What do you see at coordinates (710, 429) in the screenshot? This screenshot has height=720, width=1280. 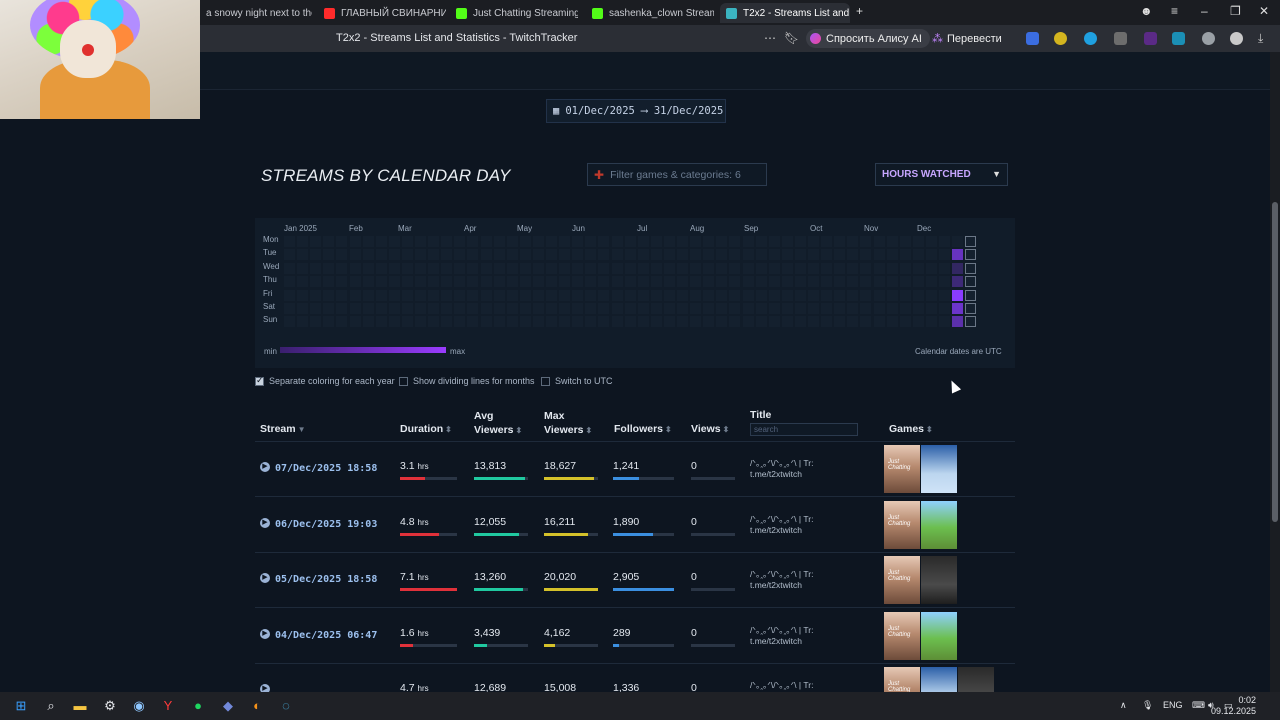 I see `header-views: Views ⬍` at bounding box center [710, 429].